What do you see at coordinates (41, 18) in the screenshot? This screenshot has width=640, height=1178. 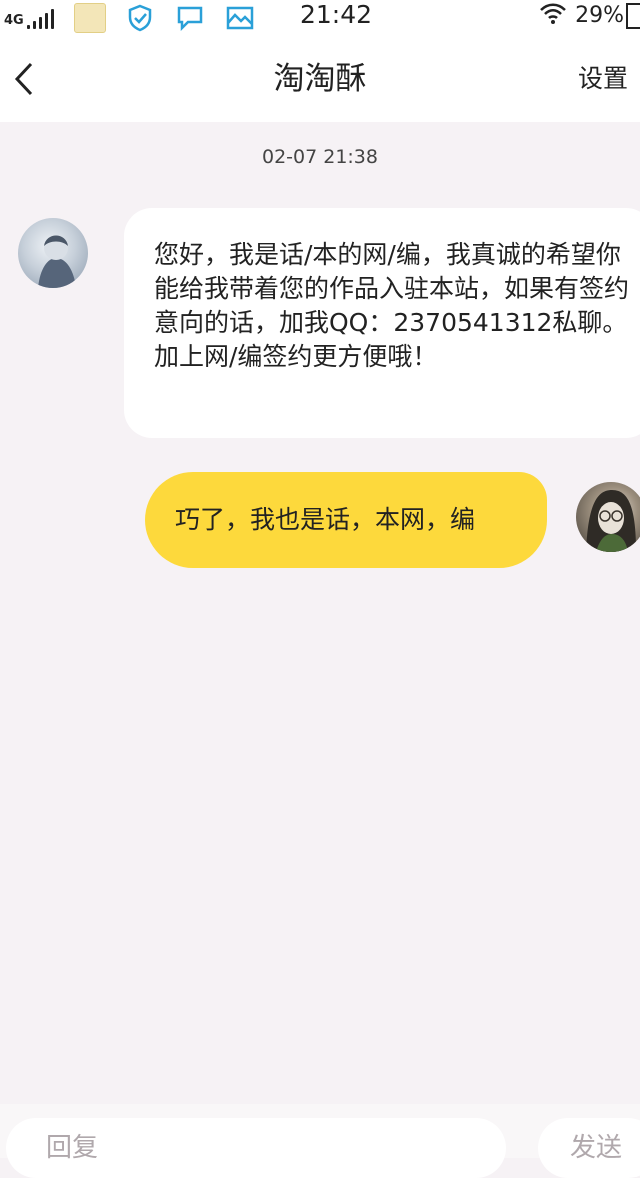 I see `signal-icon` at bounding box center [41, 18].